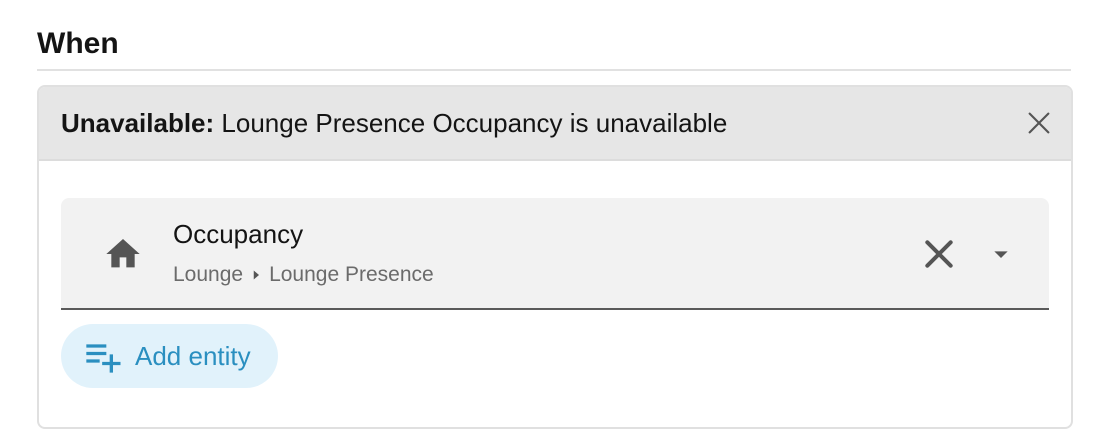  Describe the element at coordinates (256, 275) in the screenshot. I see `caret-right-icon` at that location.